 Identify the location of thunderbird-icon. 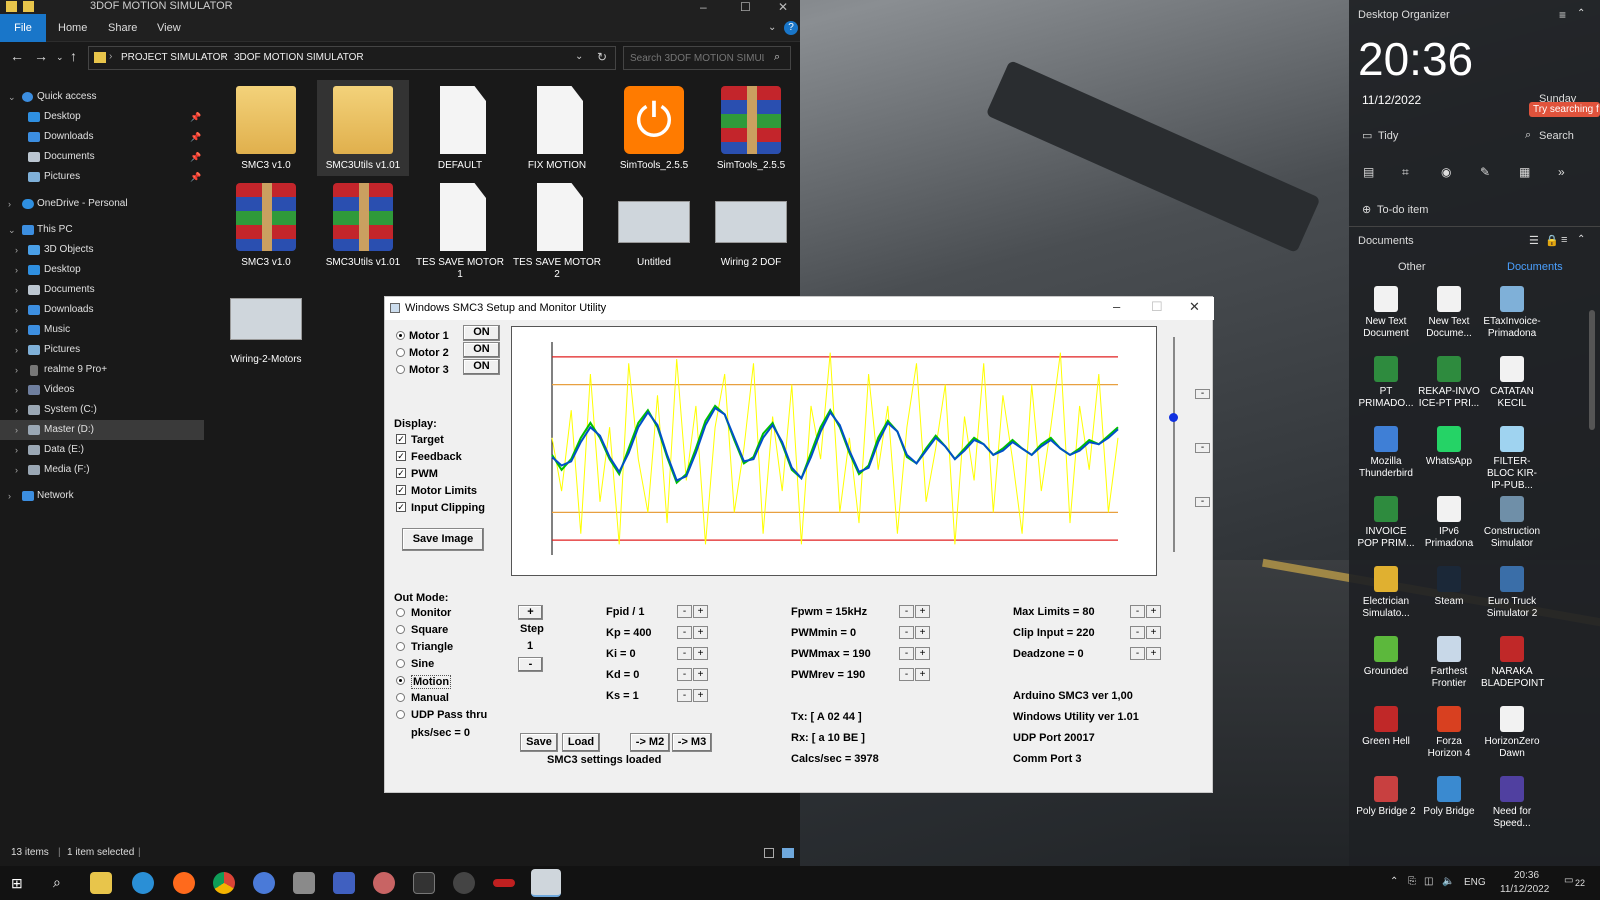
(264, 883).